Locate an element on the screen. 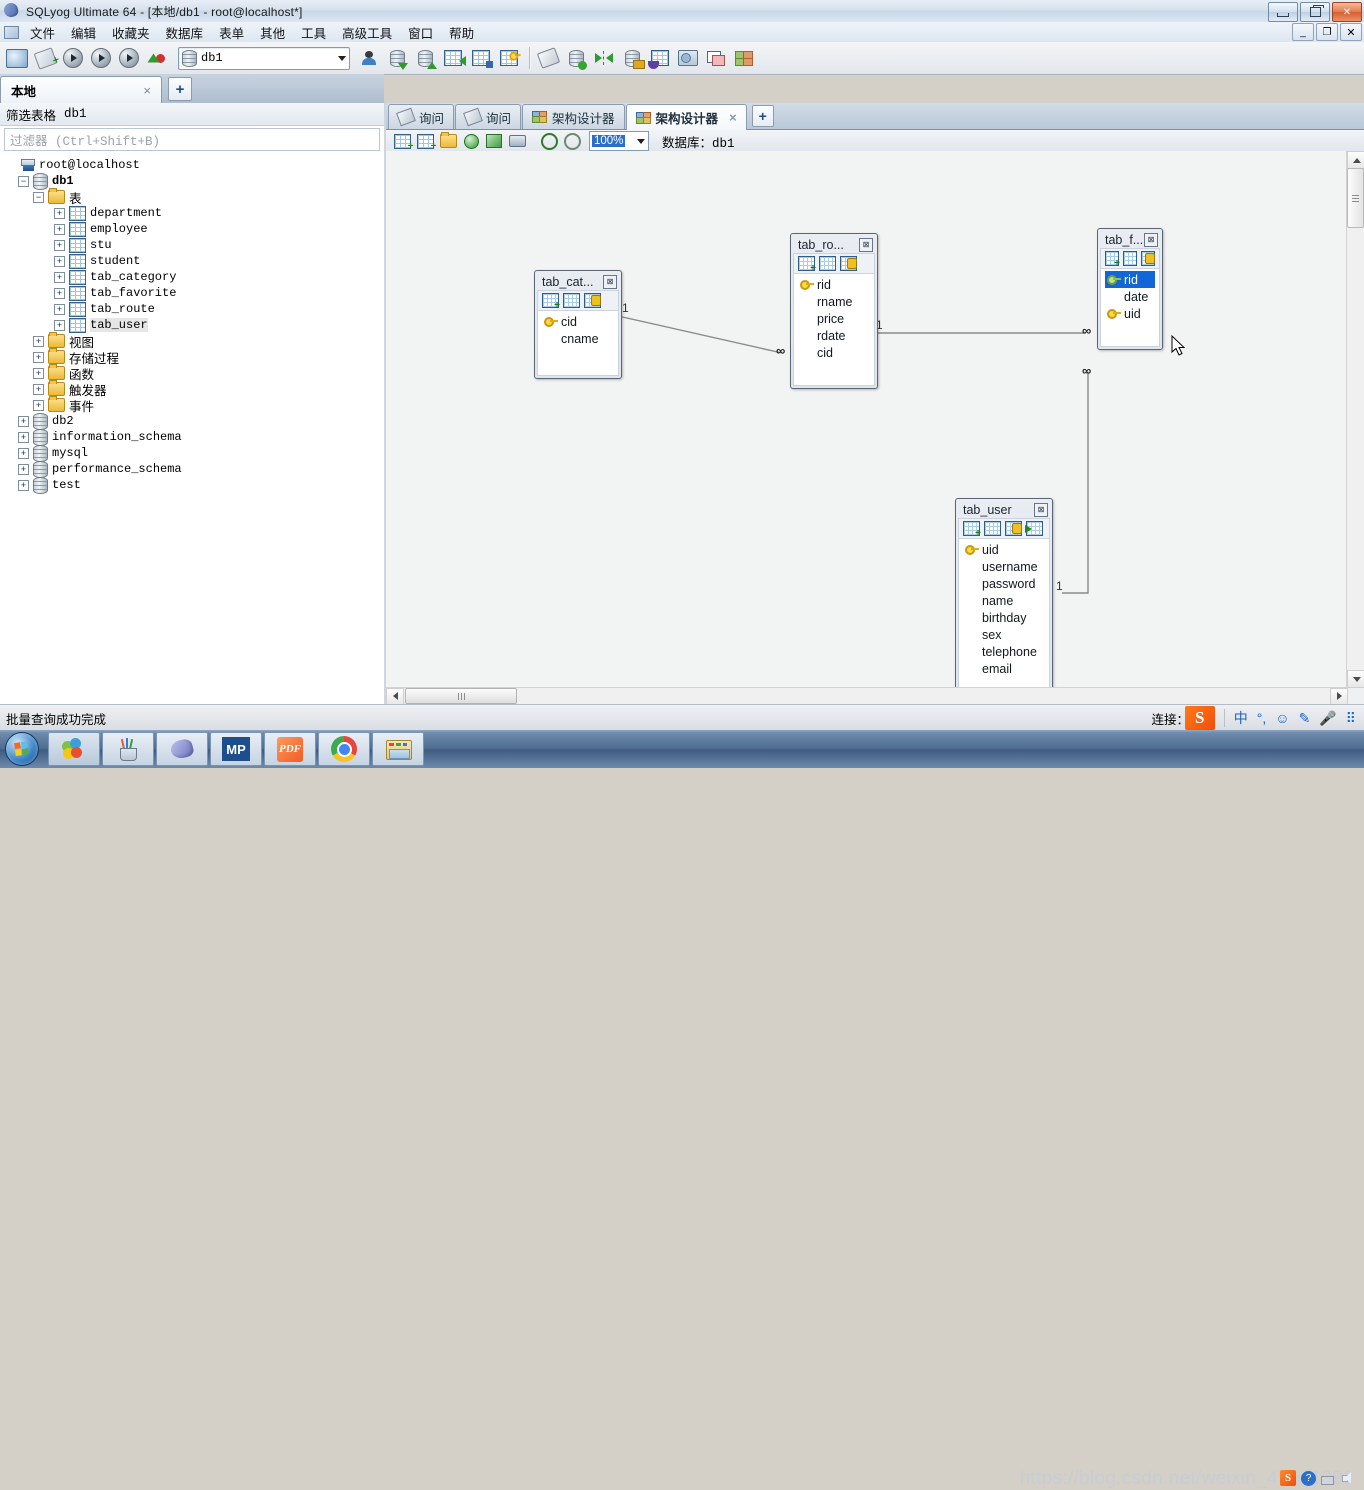  horizontal-scroll-thumb is located at coordinates (461, 696).